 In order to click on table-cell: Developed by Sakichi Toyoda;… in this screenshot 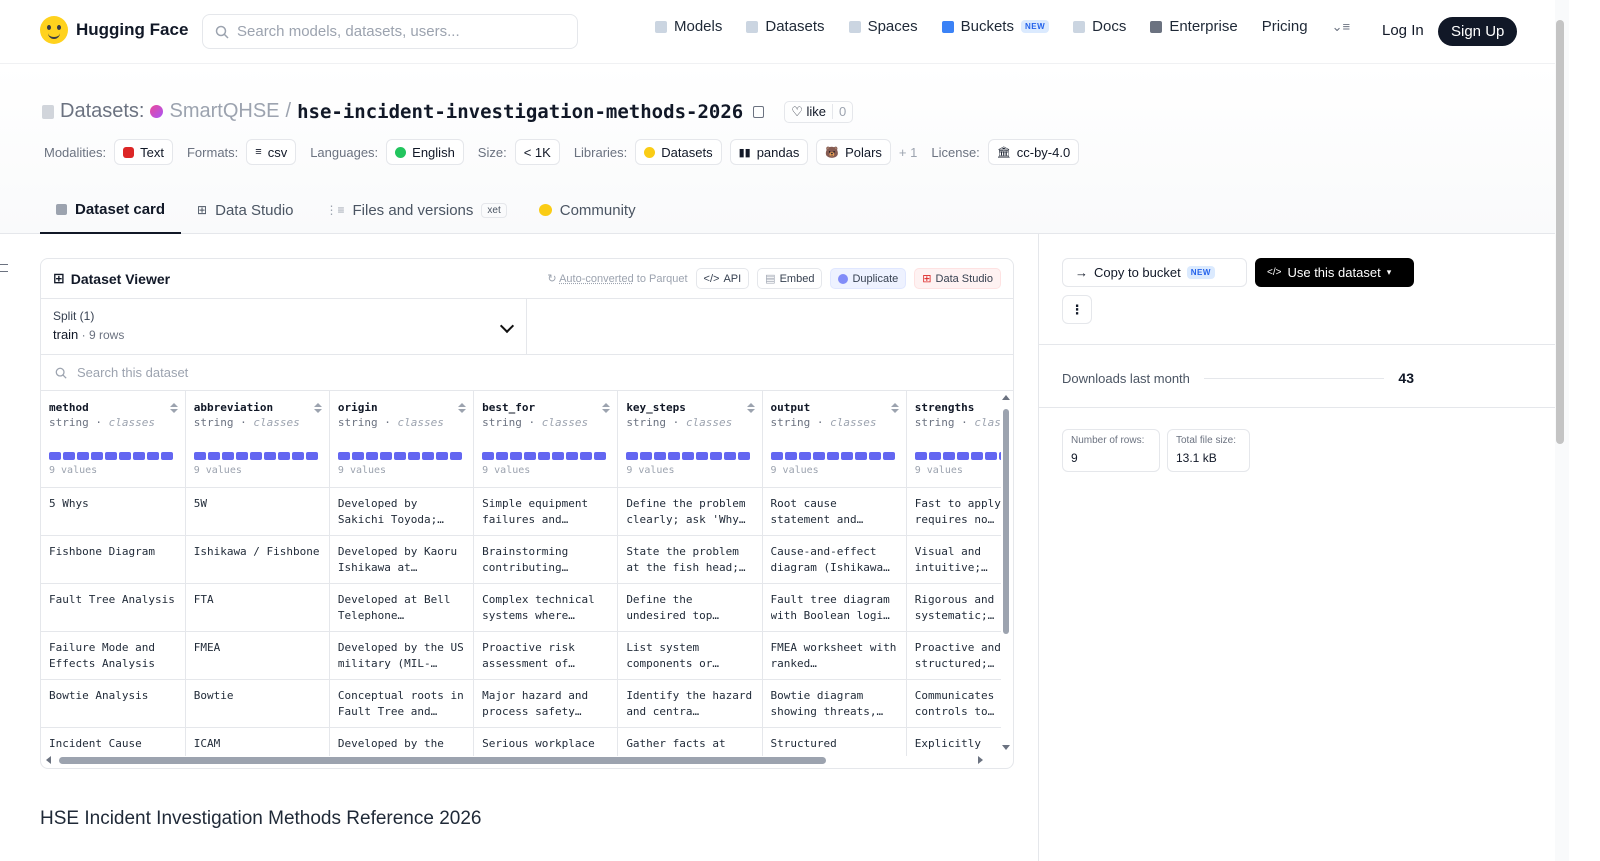, I will do `click(402, 511)`.